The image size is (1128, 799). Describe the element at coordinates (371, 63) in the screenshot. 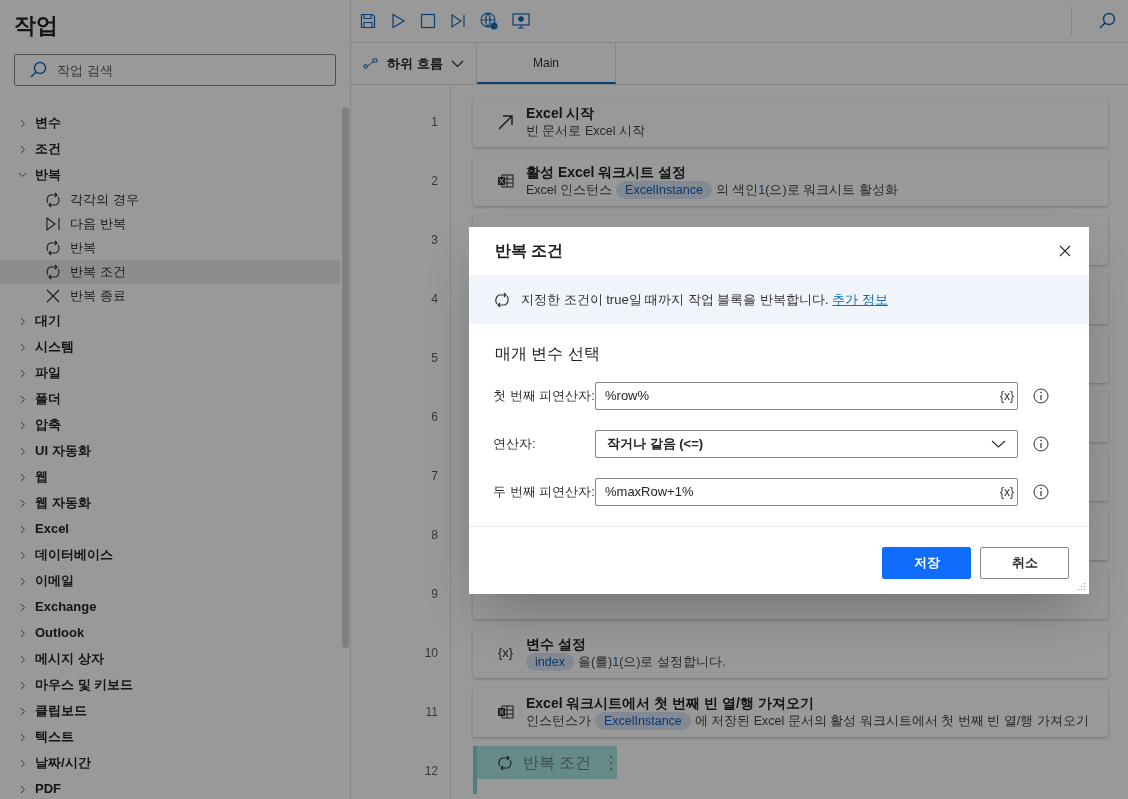

I see `subflow-icon` at that location.